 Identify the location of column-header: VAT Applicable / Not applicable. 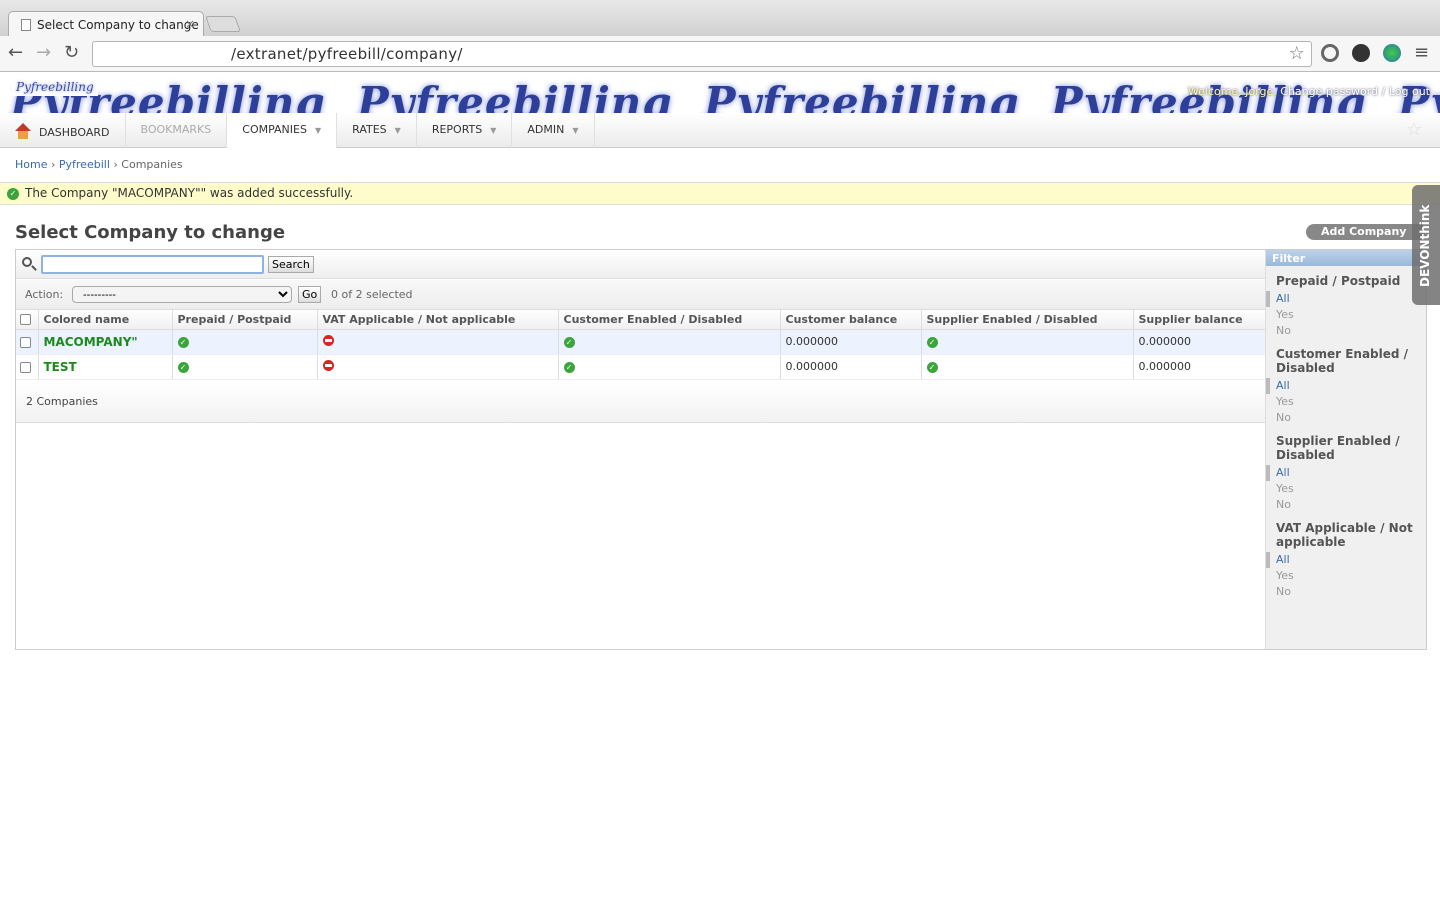
(438, 320).